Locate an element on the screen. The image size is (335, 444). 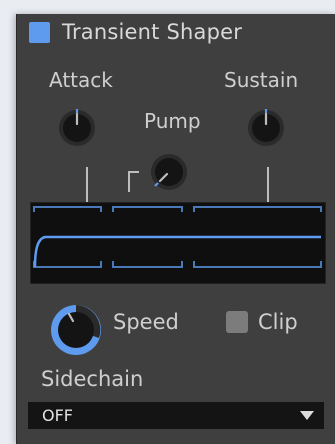
sidechain-label: Sidechain is located at coordinates (92, 379).